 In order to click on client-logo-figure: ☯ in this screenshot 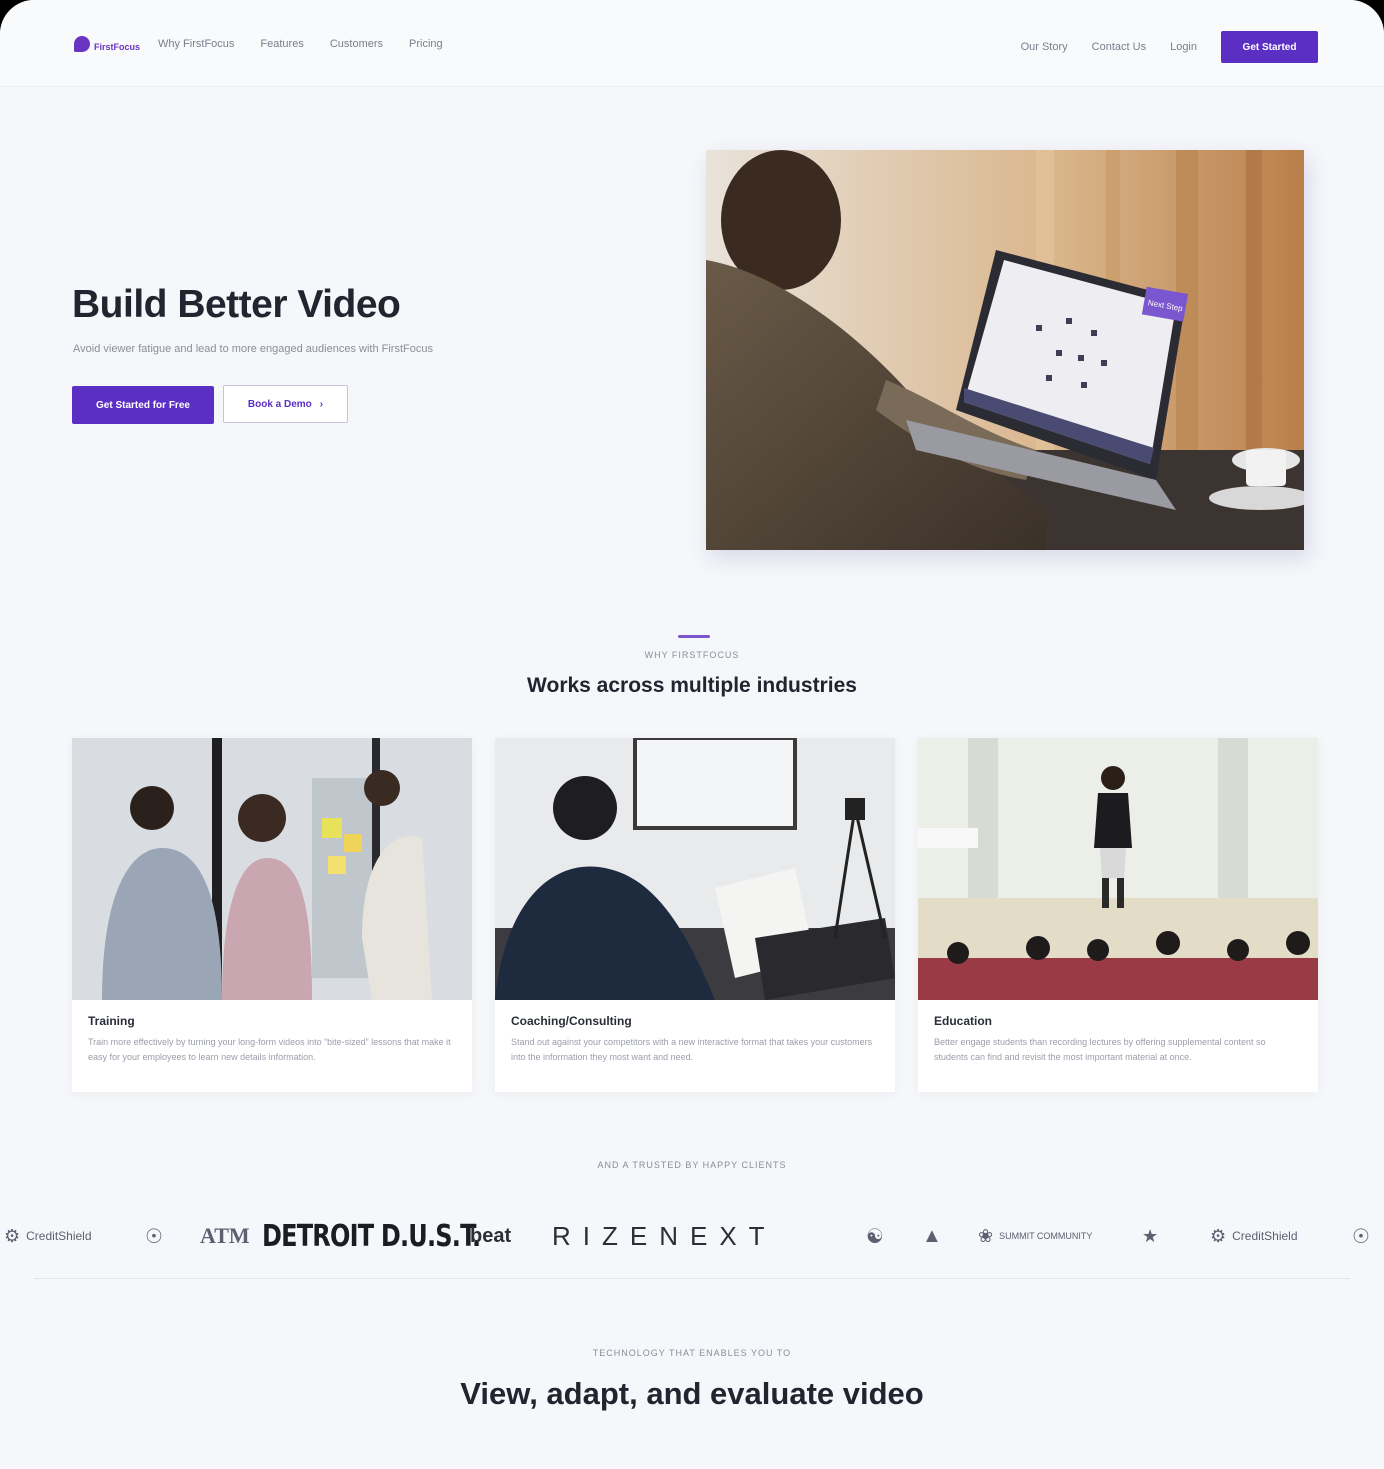, I will do `click(875, 1236)`.